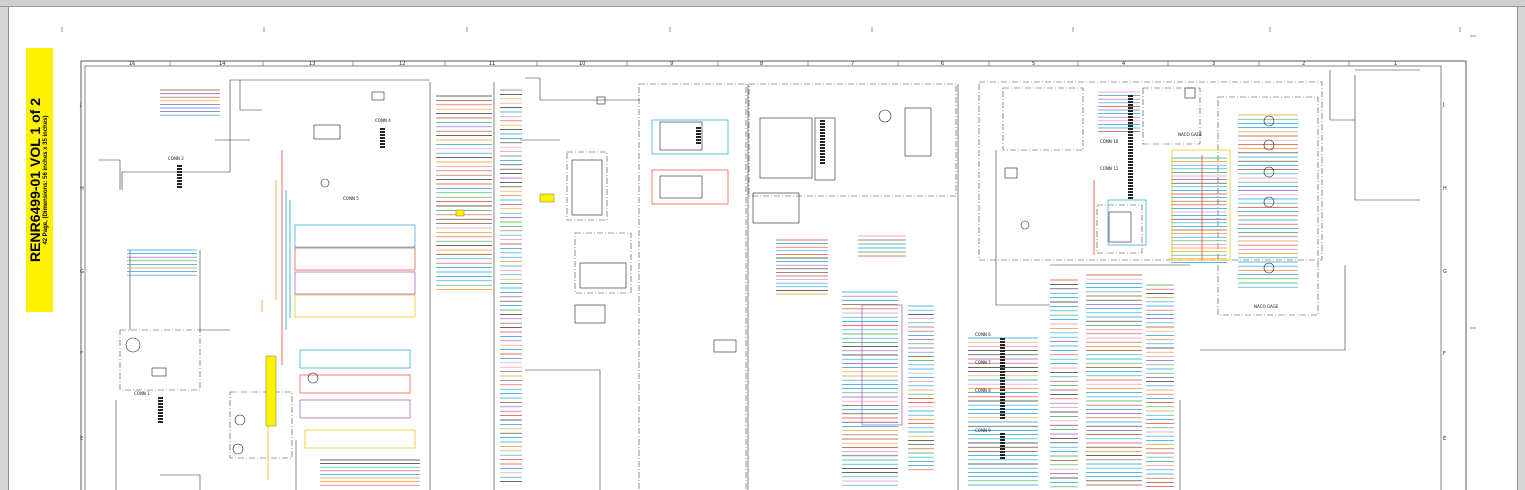 The image size is (1525, 490). I want to click on conn-label: CONN 7, so click(983, 362).